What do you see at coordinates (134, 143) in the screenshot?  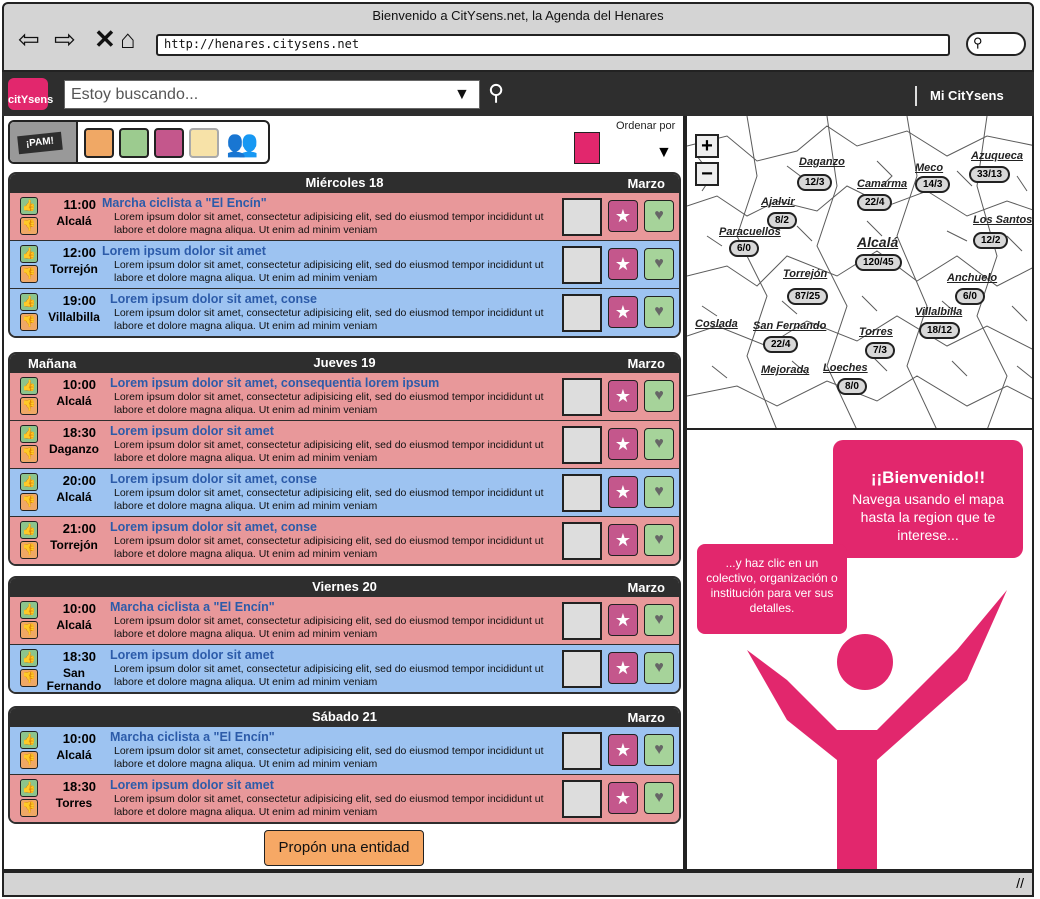 I see `building-category-icon` at bounding box center [134, 143].